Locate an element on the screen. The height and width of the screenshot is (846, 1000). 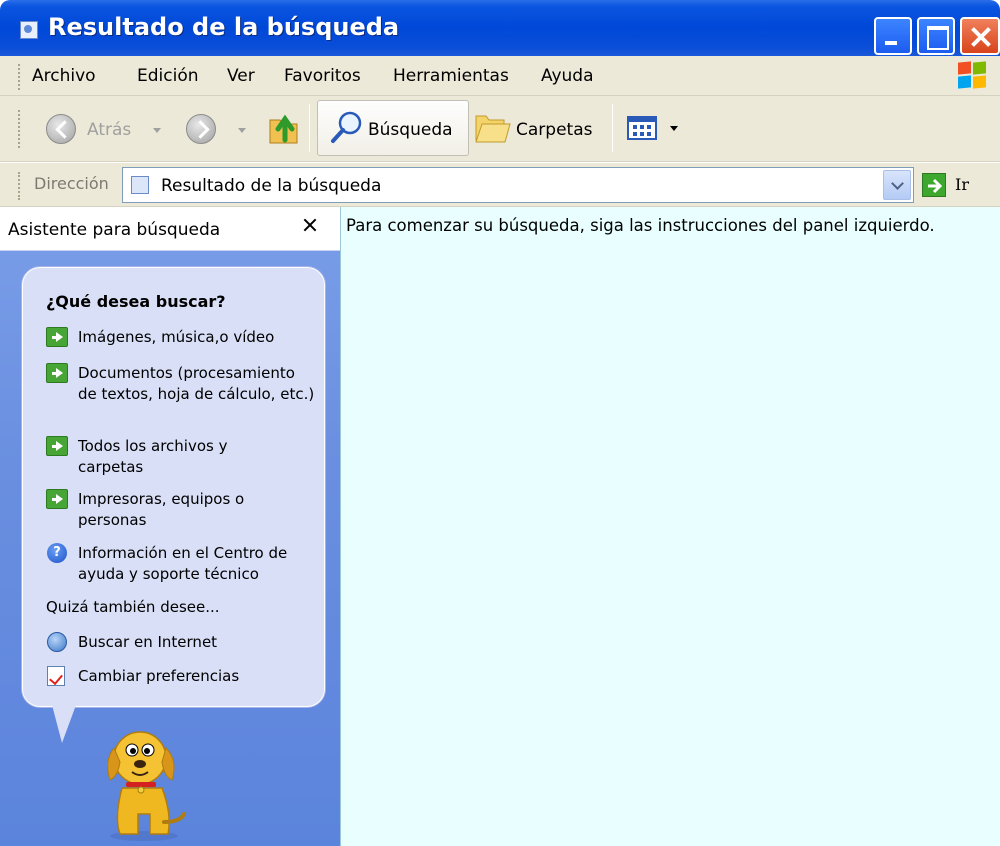
window-title: Resultado de la búsqueda is located at coordinates (224, 27).